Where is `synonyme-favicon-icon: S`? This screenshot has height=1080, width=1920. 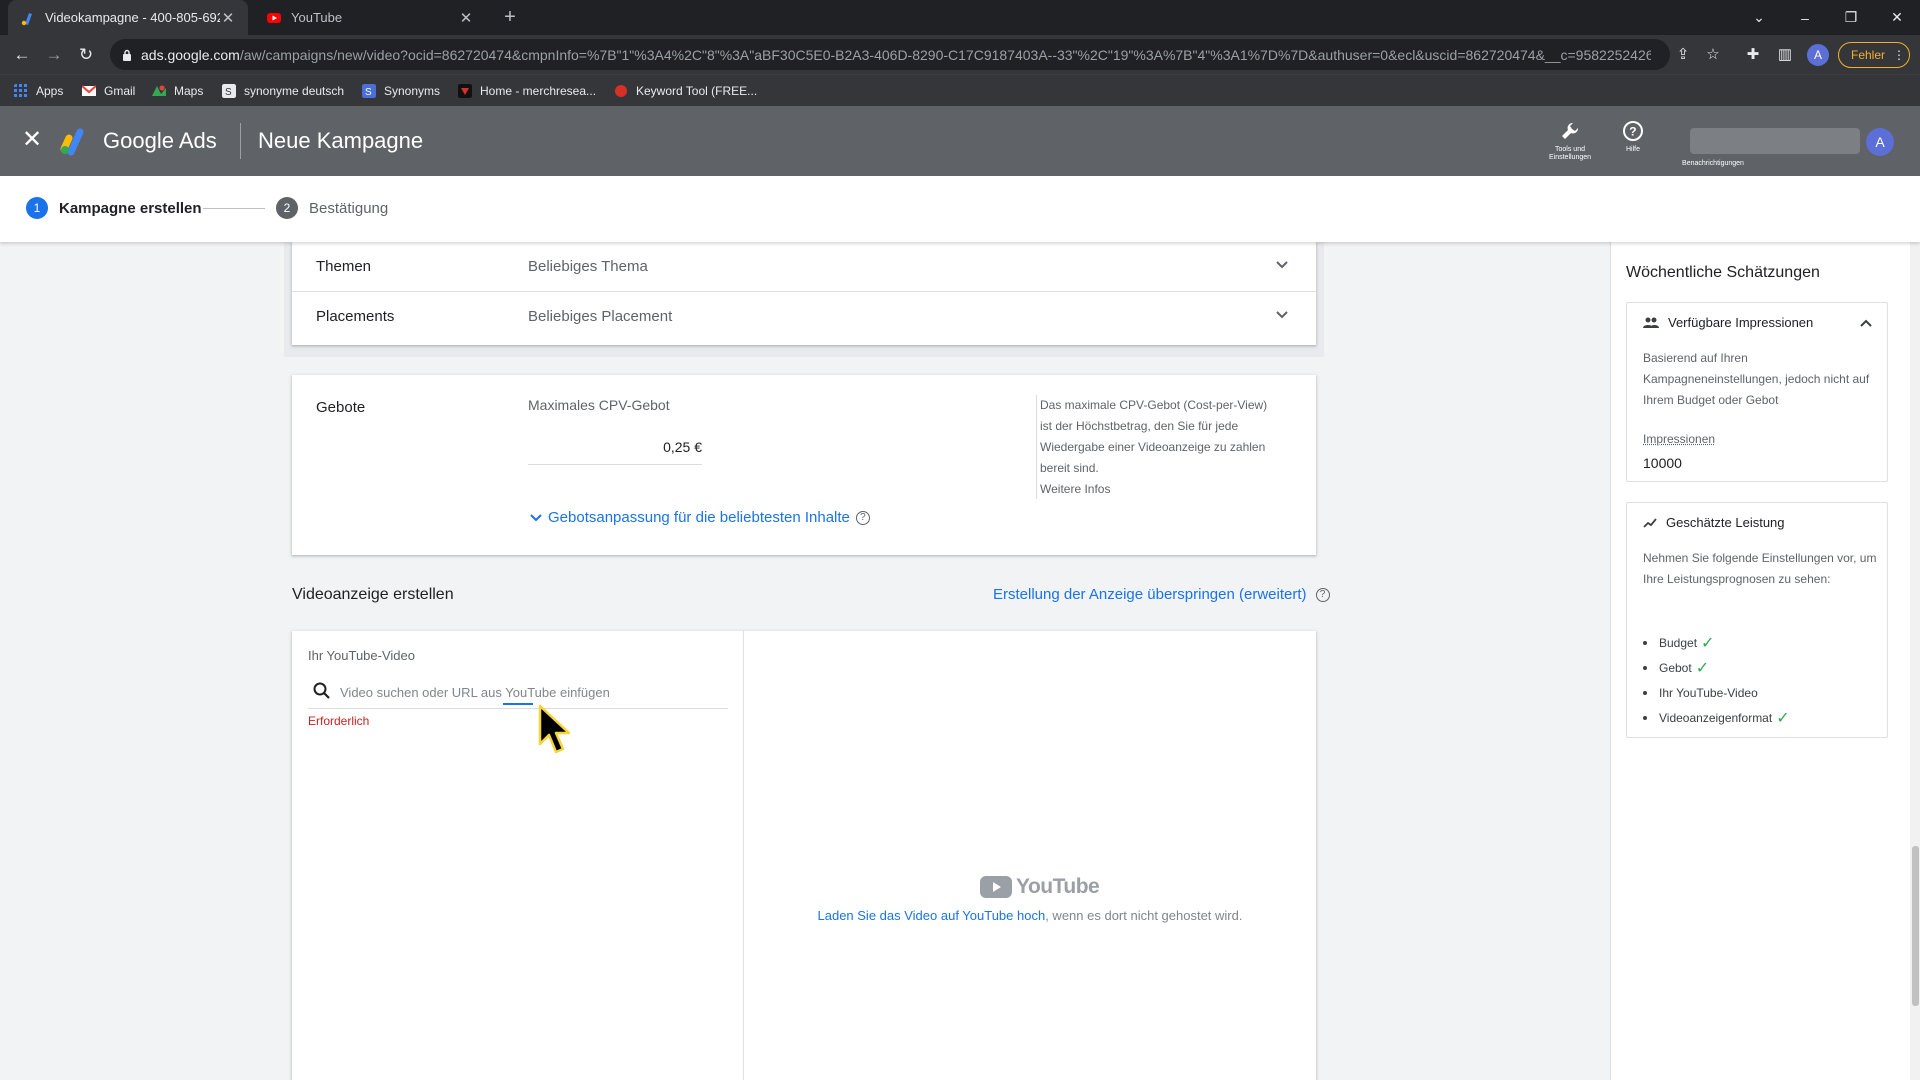
synonyme-favicon-icon: S is located at coordinates (229, 91).